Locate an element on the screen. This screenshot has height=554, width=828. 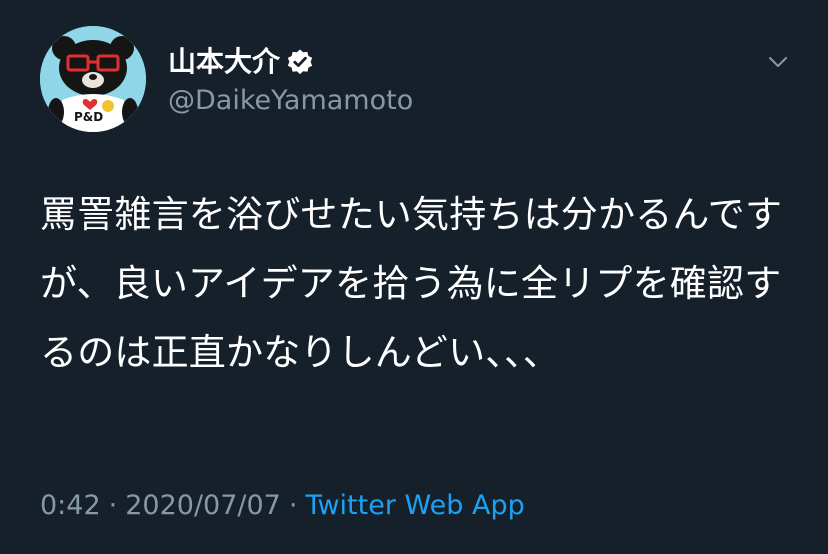
tweet-time: 0:42 is located at coordinates (70, 505).